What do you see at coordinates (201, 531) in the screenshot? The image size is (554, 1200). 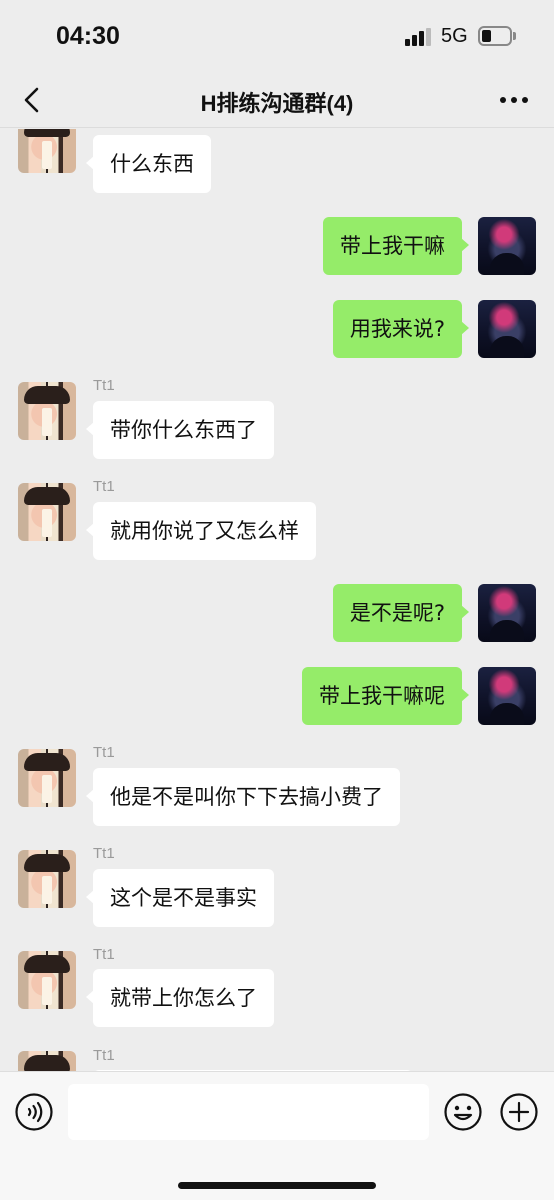 I see `message-bubble-incoming: 就用你说了又怎么样` at bounding box center [201, 531].